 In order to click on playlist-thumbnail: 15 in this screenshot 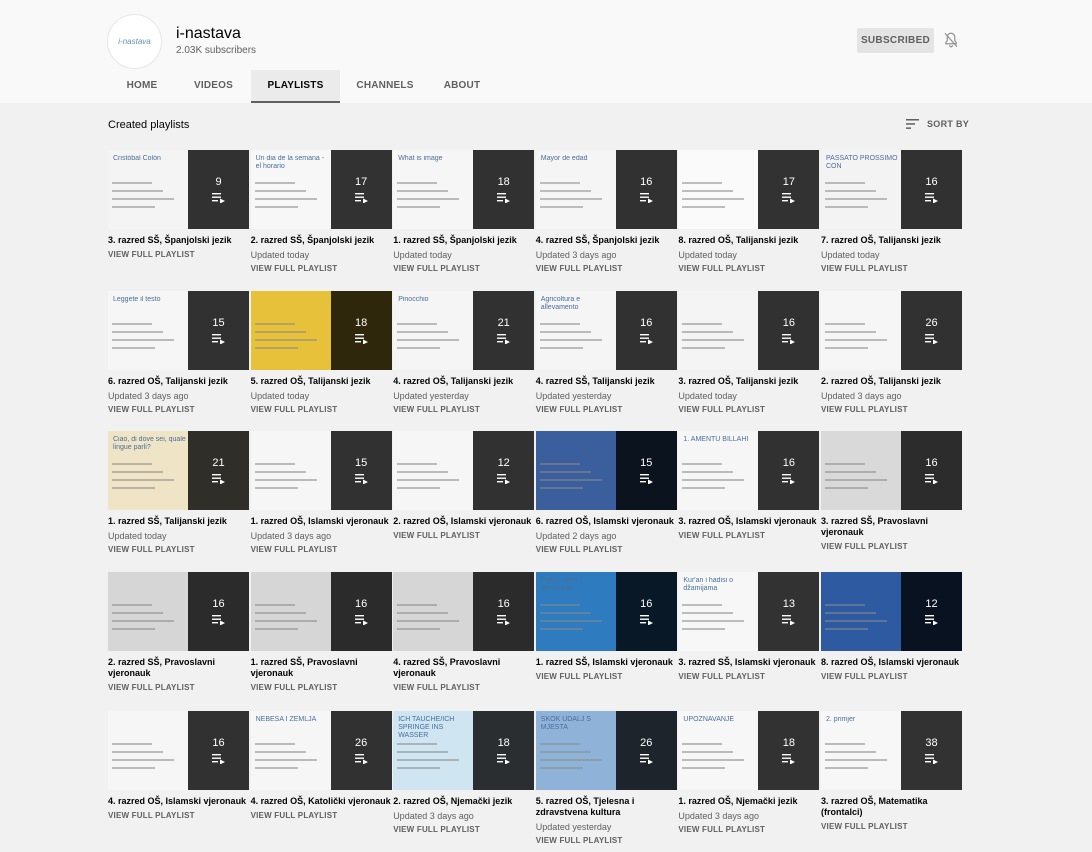, I will do `click(606, 470)`.